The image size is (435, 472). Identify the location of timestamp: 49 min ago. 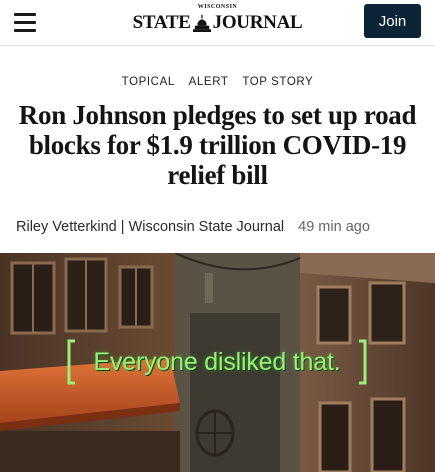
(334, 227).